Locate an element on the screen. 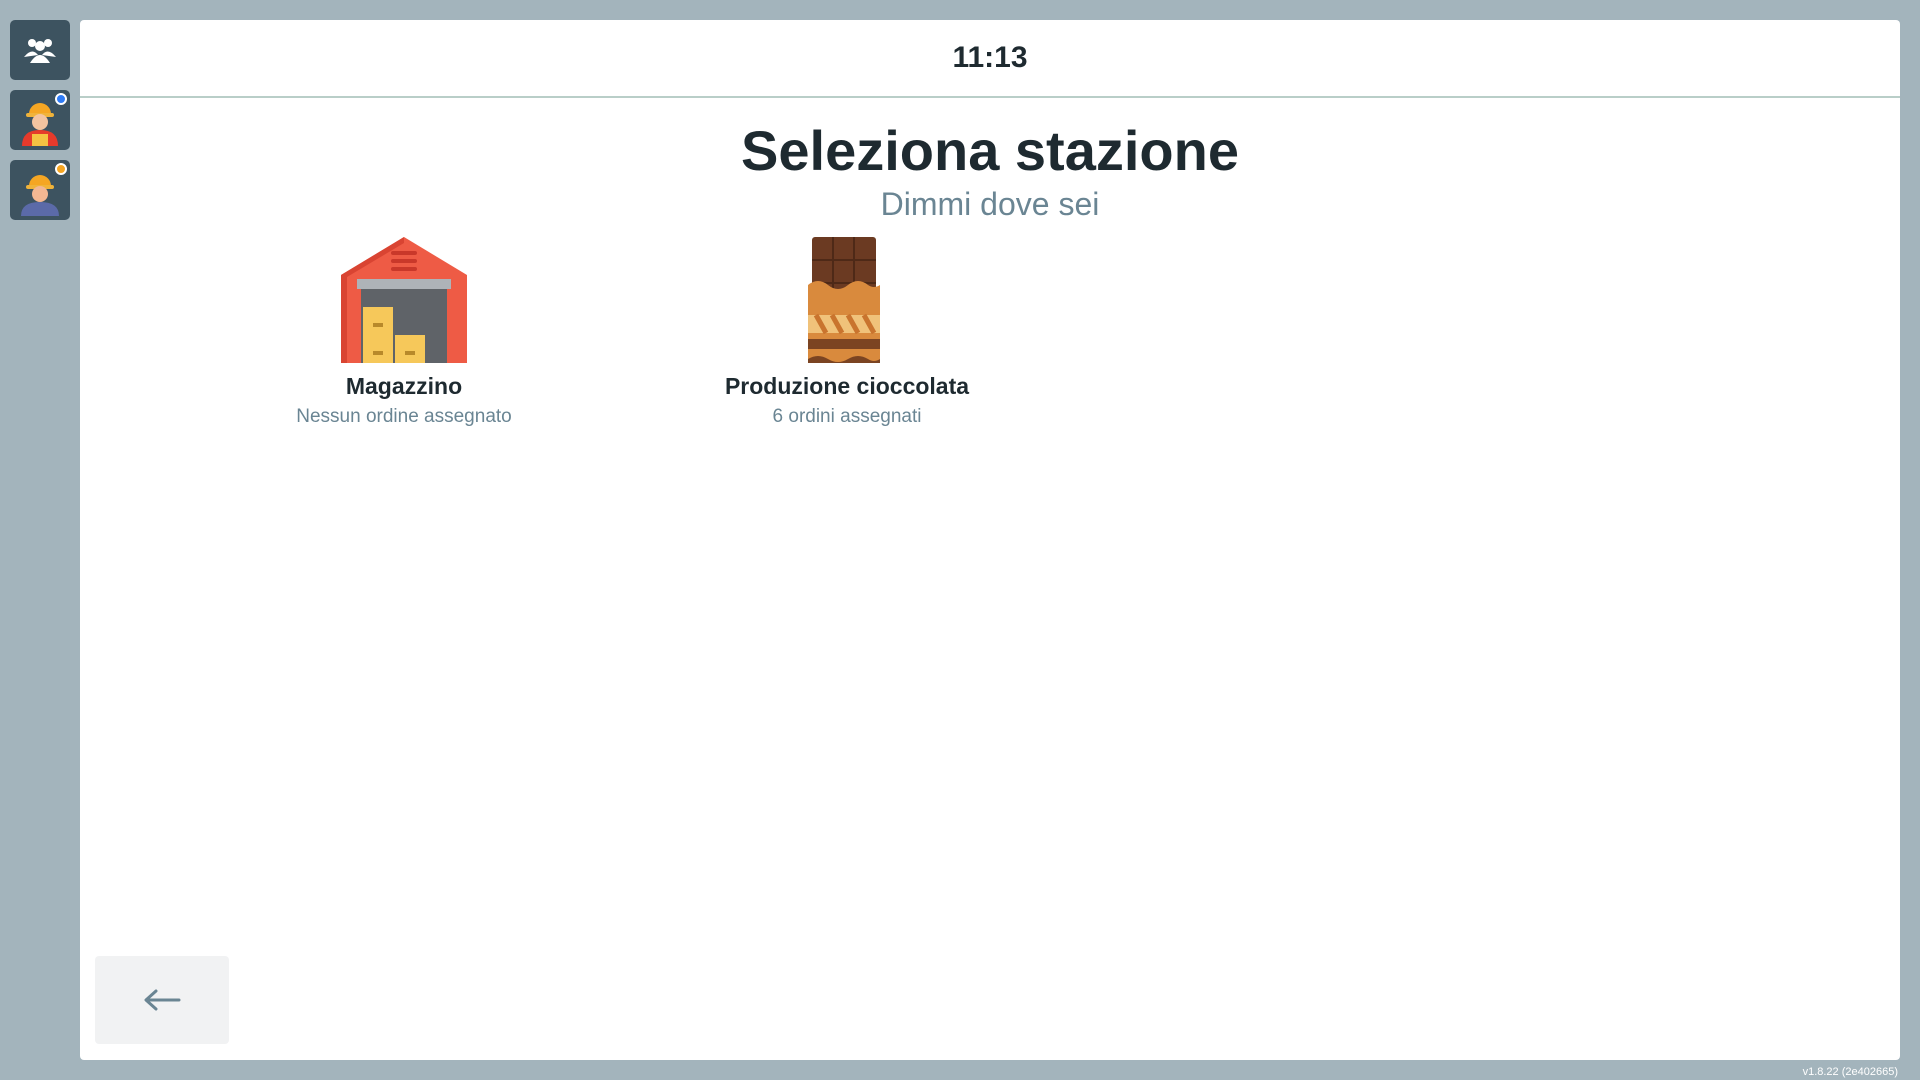  chocolate-bar-icon is located at coordinates (844, 300).